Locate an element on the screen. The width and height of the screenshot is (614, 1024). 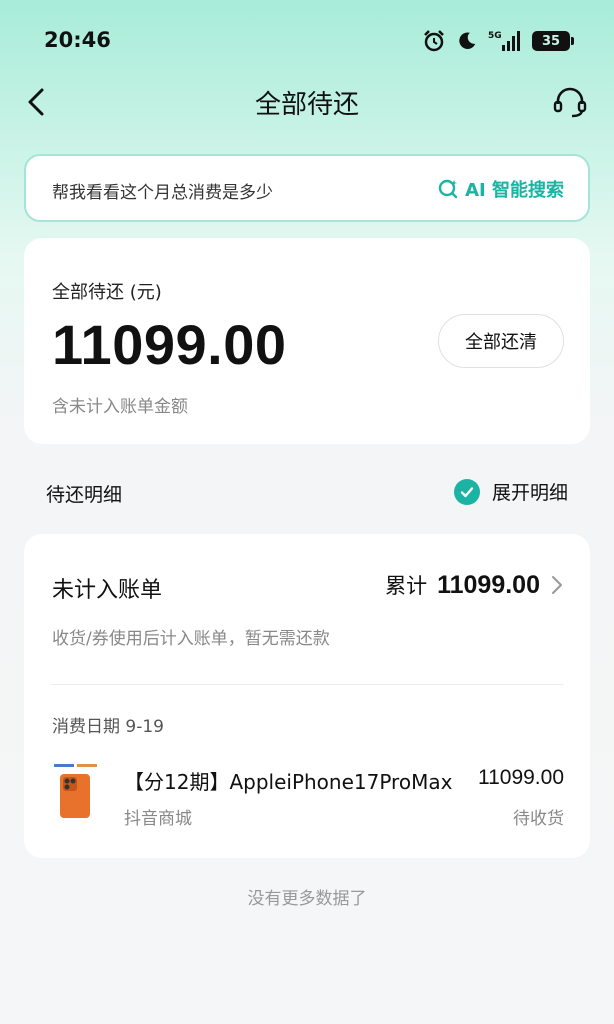
product-thumbnail is located at coordinates (77, 792).